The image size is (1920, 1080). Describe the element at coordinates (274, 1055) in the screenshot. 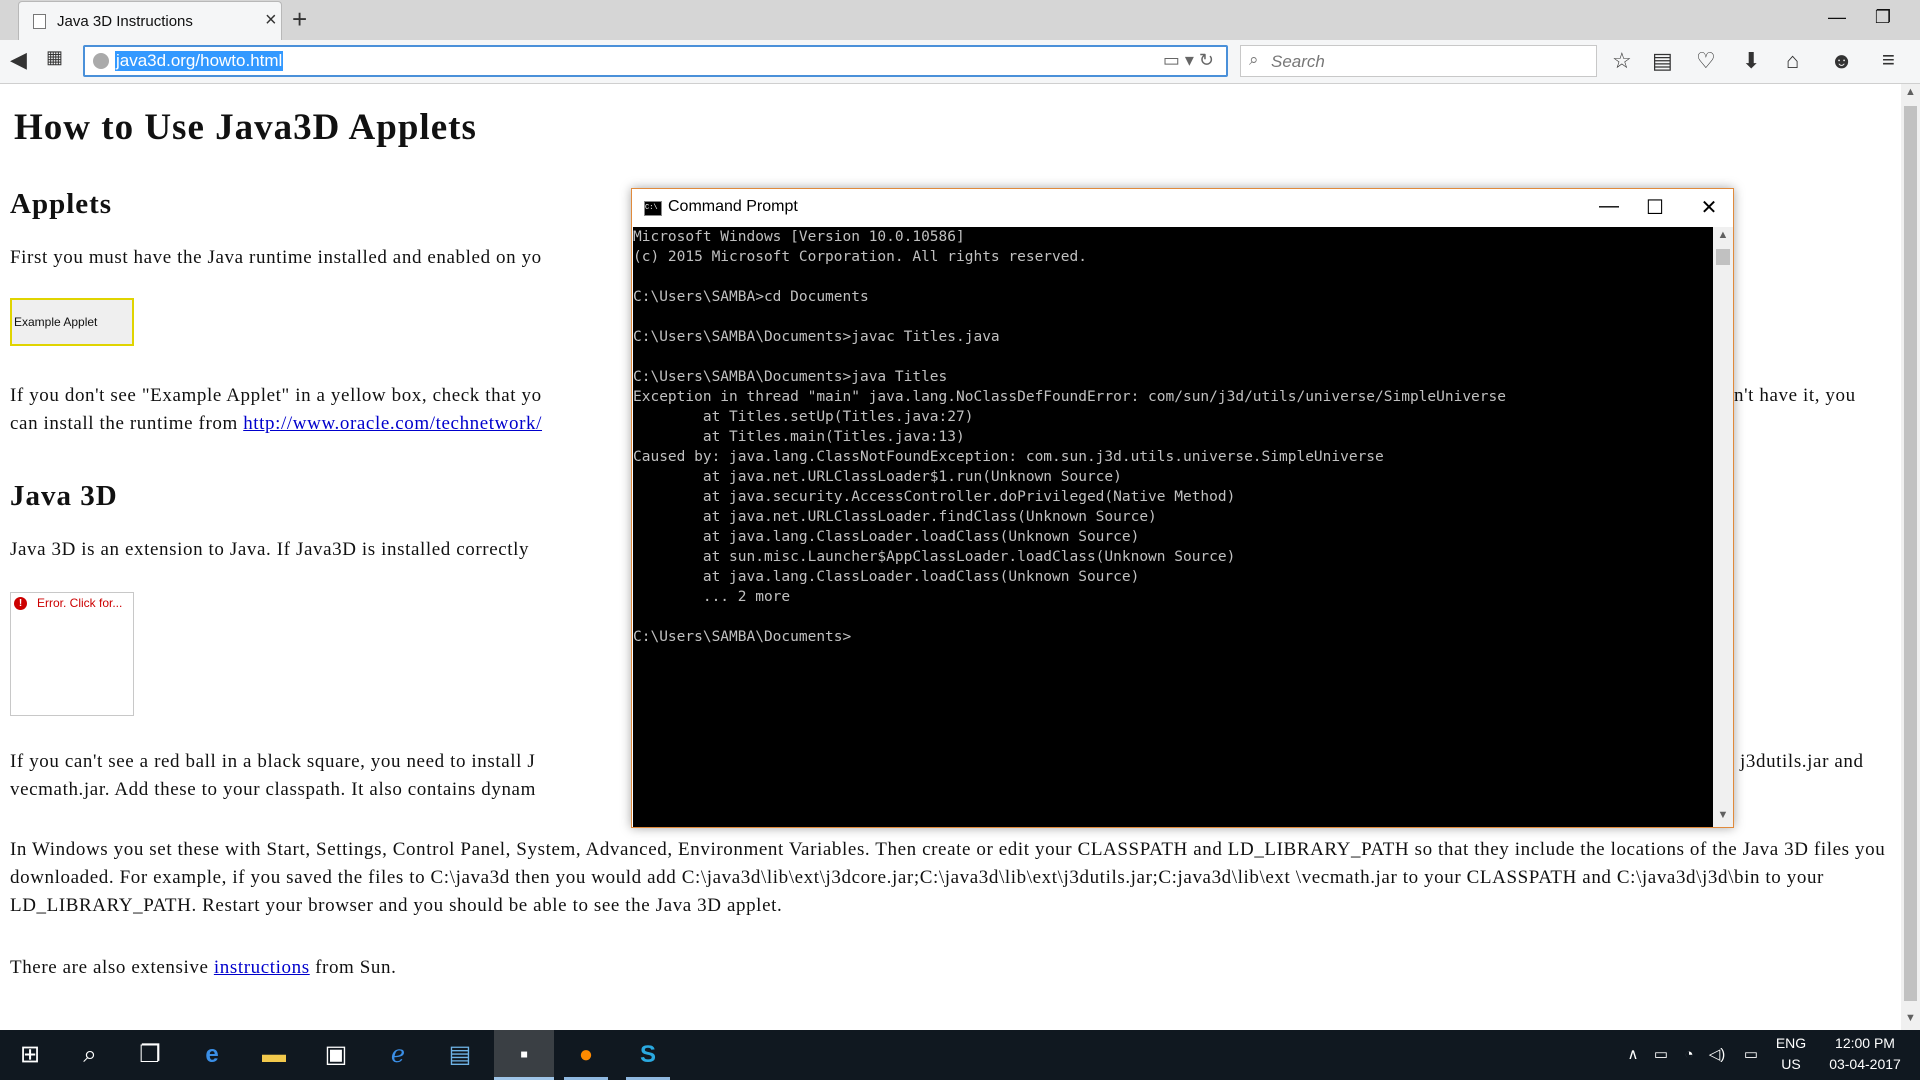

I see `file-explorer-icon: ▬` at that location.